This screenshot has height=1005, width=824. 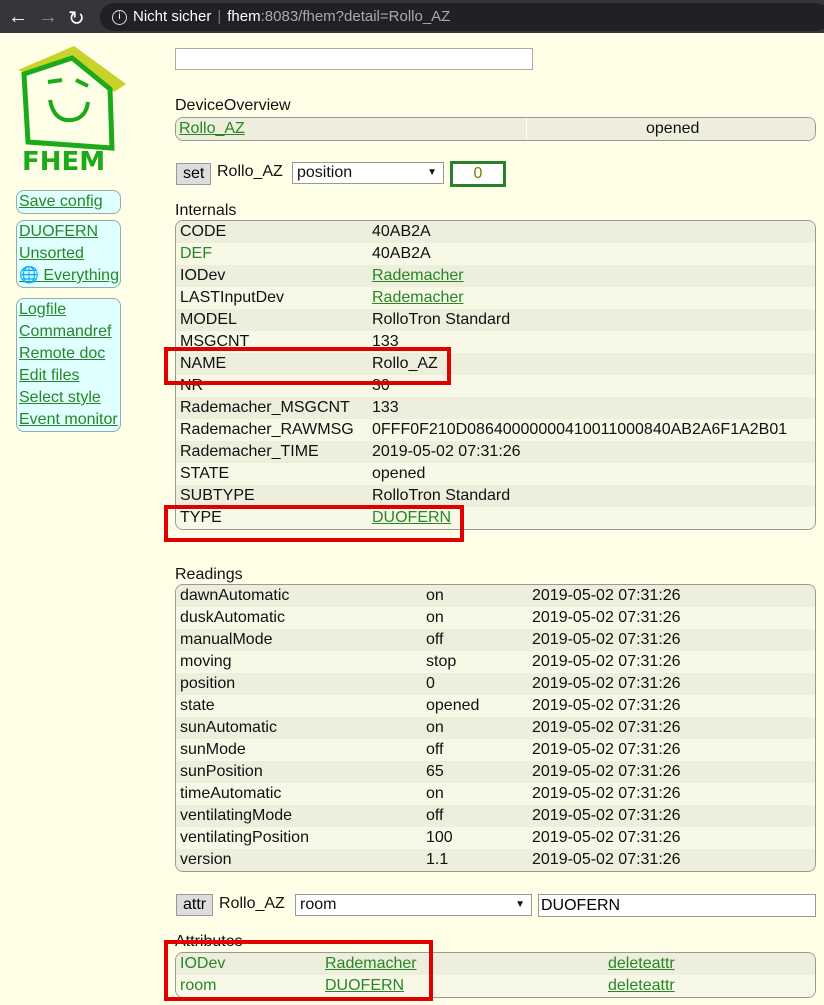 What do you see at coordinates (385, 407) in the screenshot?
I see `internal-value: 133` at bounding box center [385, 407].